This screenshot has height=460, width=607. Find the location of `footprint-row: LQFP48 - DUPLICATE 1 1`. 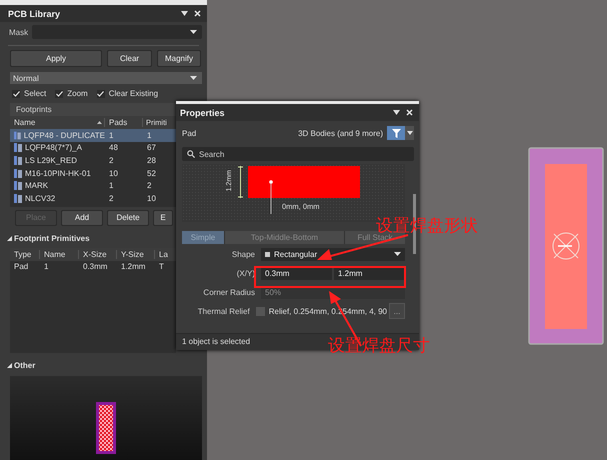

footprint-row: LQFP48 - DUPLICATE 1 1 is located at coordinates (93, 135).